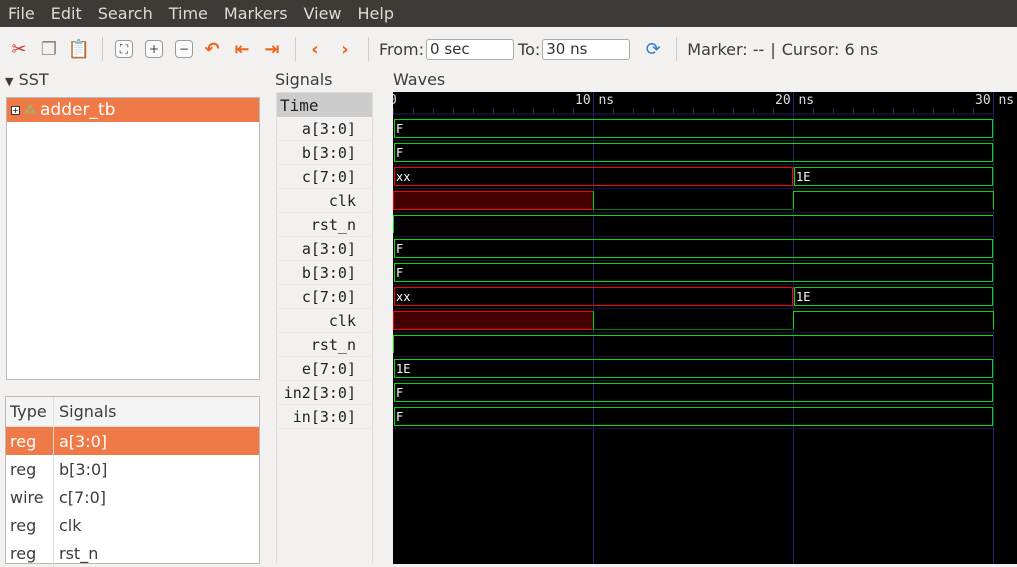 Image resolution: width=1017 pixels, height=567 pixels. Describe the element at coordinates (83, 441) in the screenshot. I see `signal-cell: a[3:0]` at that location.